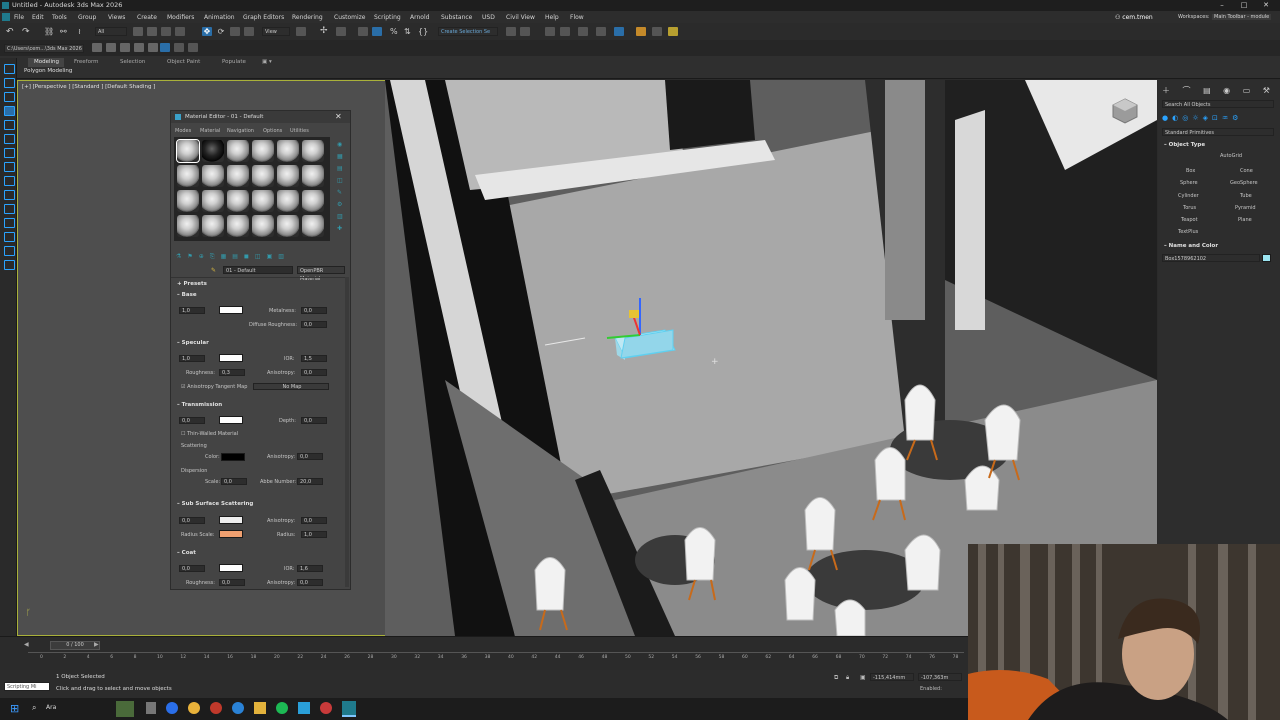  I want to click on display-tab-icon, so click(9, 139).